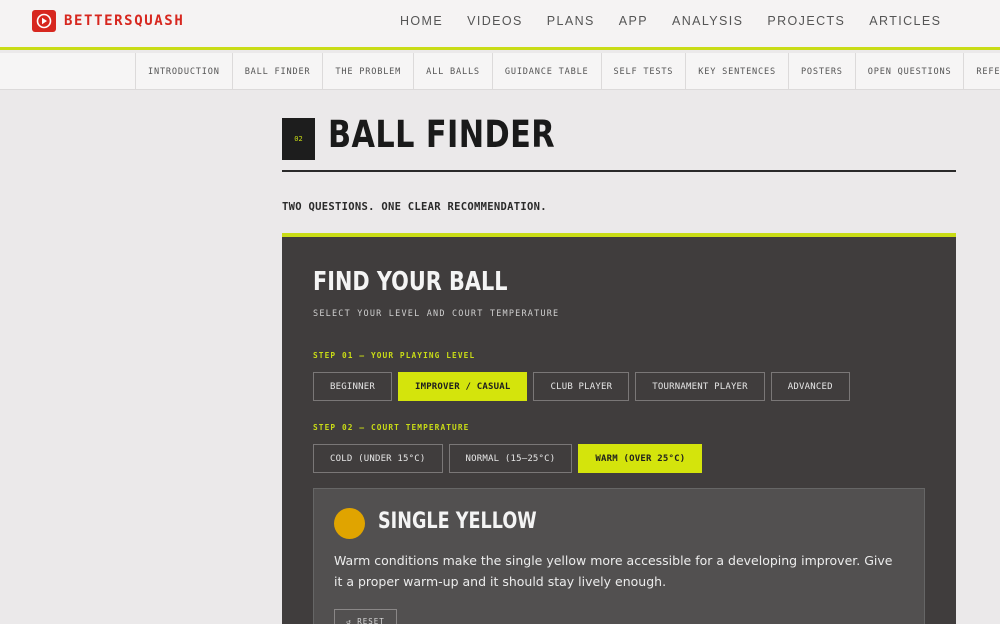 The image size is (1000, 624). Describe the element at coordinates (378, 458) in the screenshot. I see `temp-option-cold: COLD (UNDER 15°C)` at that location.